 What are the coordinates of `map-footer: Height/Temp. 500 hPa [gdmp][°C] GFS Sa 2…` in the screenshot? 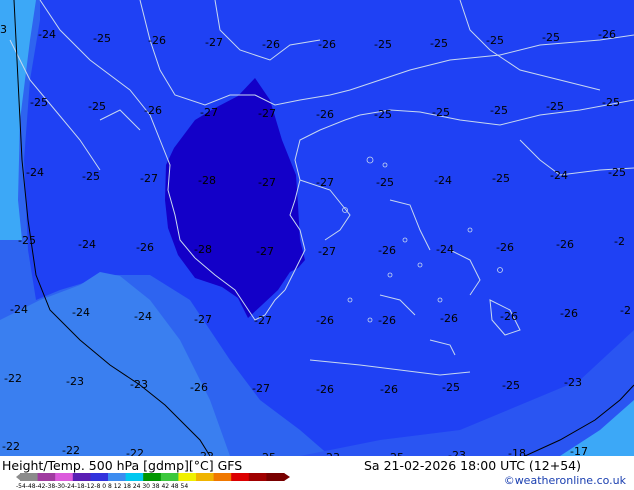 It's located at (317, 473).